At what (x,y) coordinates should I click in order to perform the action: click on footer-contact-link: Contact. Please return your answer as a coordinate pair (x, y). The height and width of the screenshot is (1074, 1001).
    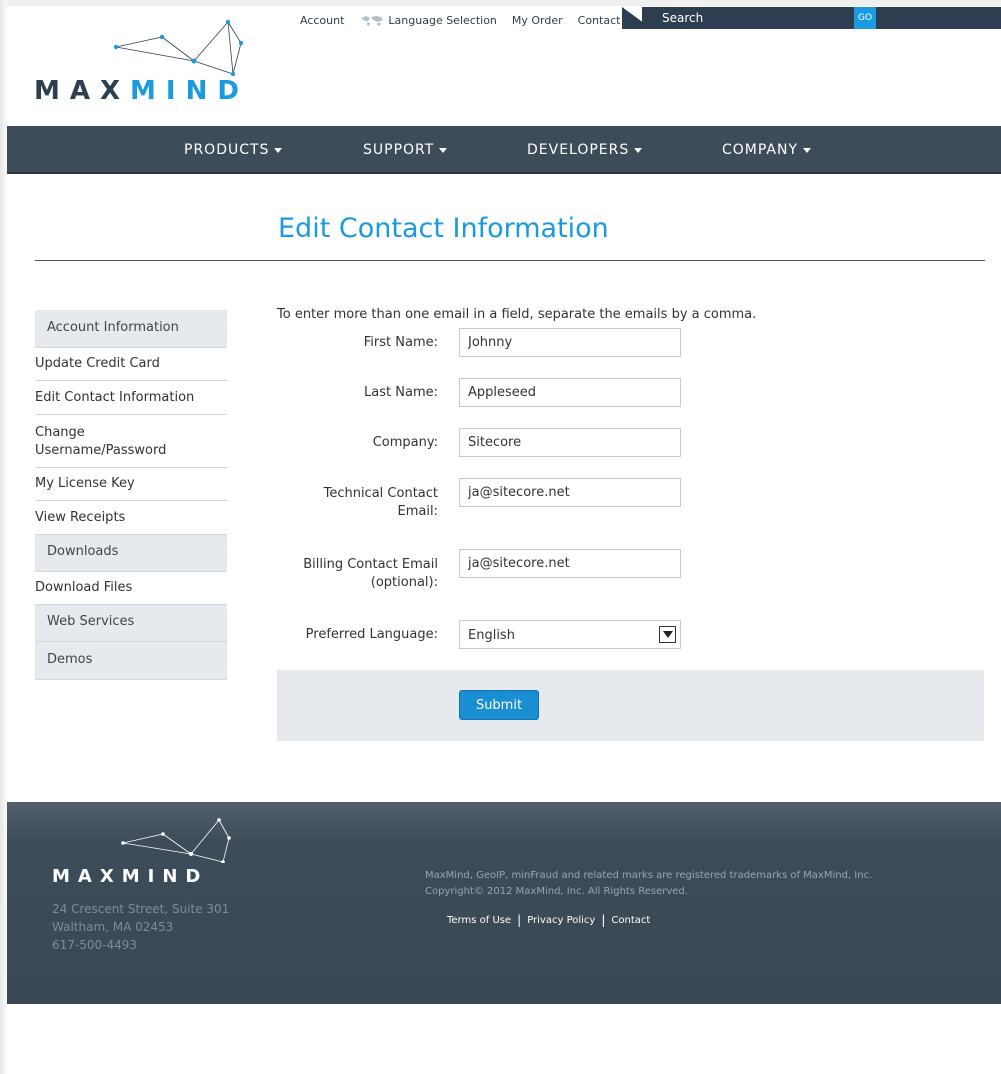
    Looking at the image, I should click on (630, 920).